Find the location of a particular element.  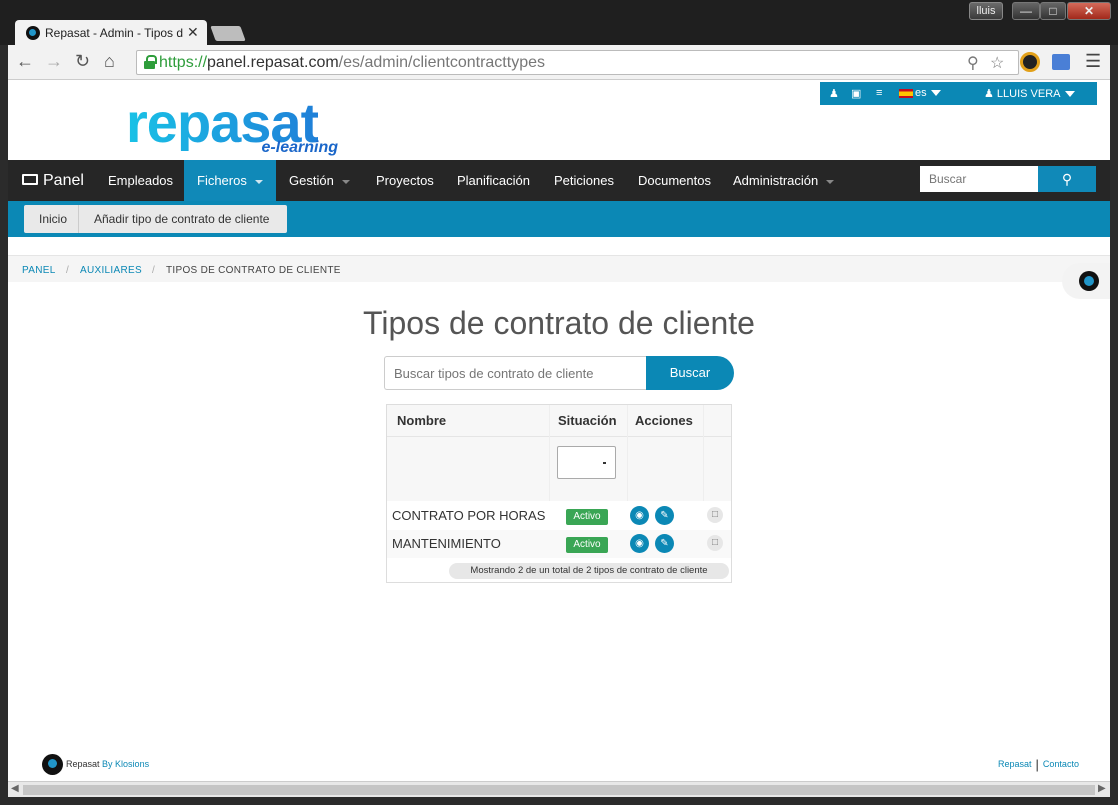

zoom-search-icon: ⚲ is located at coordinates (973, 63).